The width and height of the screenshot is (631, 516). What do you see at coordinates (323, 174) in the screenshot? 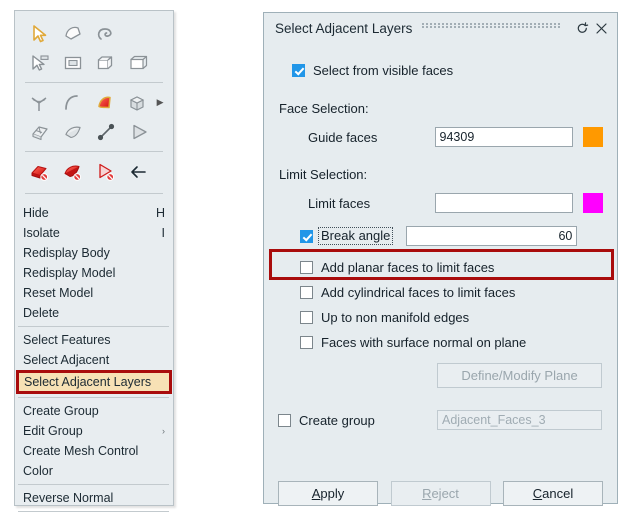
I see `limit-selection-heading: Limit Selection:` at bounding box center [323, 174].